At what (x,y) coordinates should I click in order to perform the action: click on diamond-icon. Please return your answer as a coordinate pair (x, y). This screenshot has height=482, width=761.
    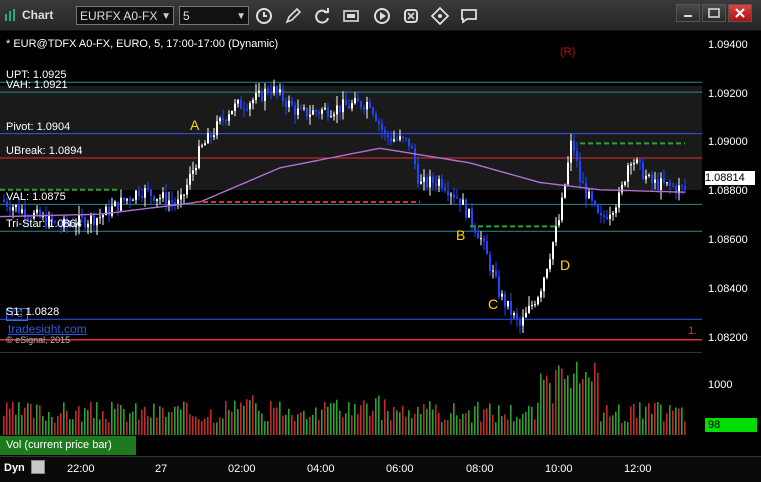
    Looking at the image, I should click on (440, 16).